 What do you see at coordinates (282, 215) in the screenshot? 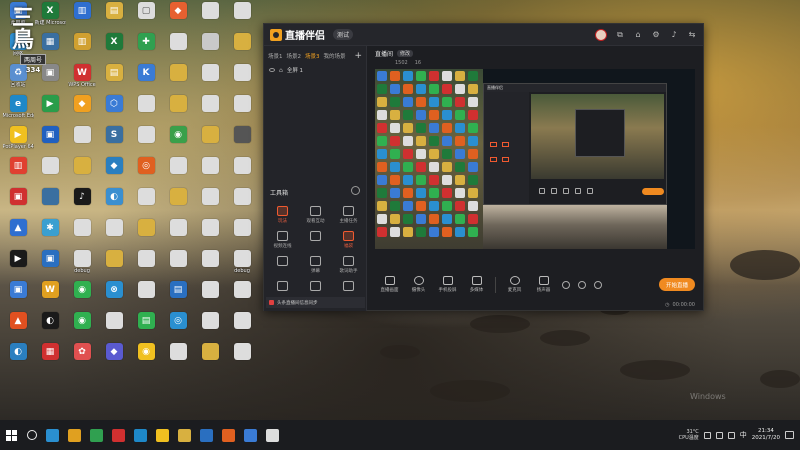
I see `toolbox-item: 玩法` at bounding box center [282, 215].